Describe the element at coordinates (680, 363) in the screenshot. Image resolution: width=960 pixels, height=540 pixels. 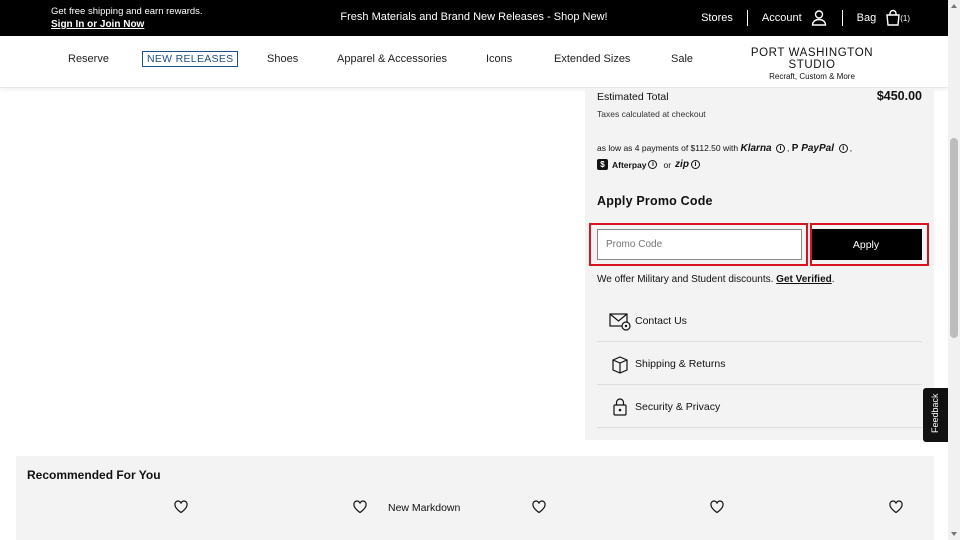
I see `shipping-returns-label: Shipping & Returns` at that location.